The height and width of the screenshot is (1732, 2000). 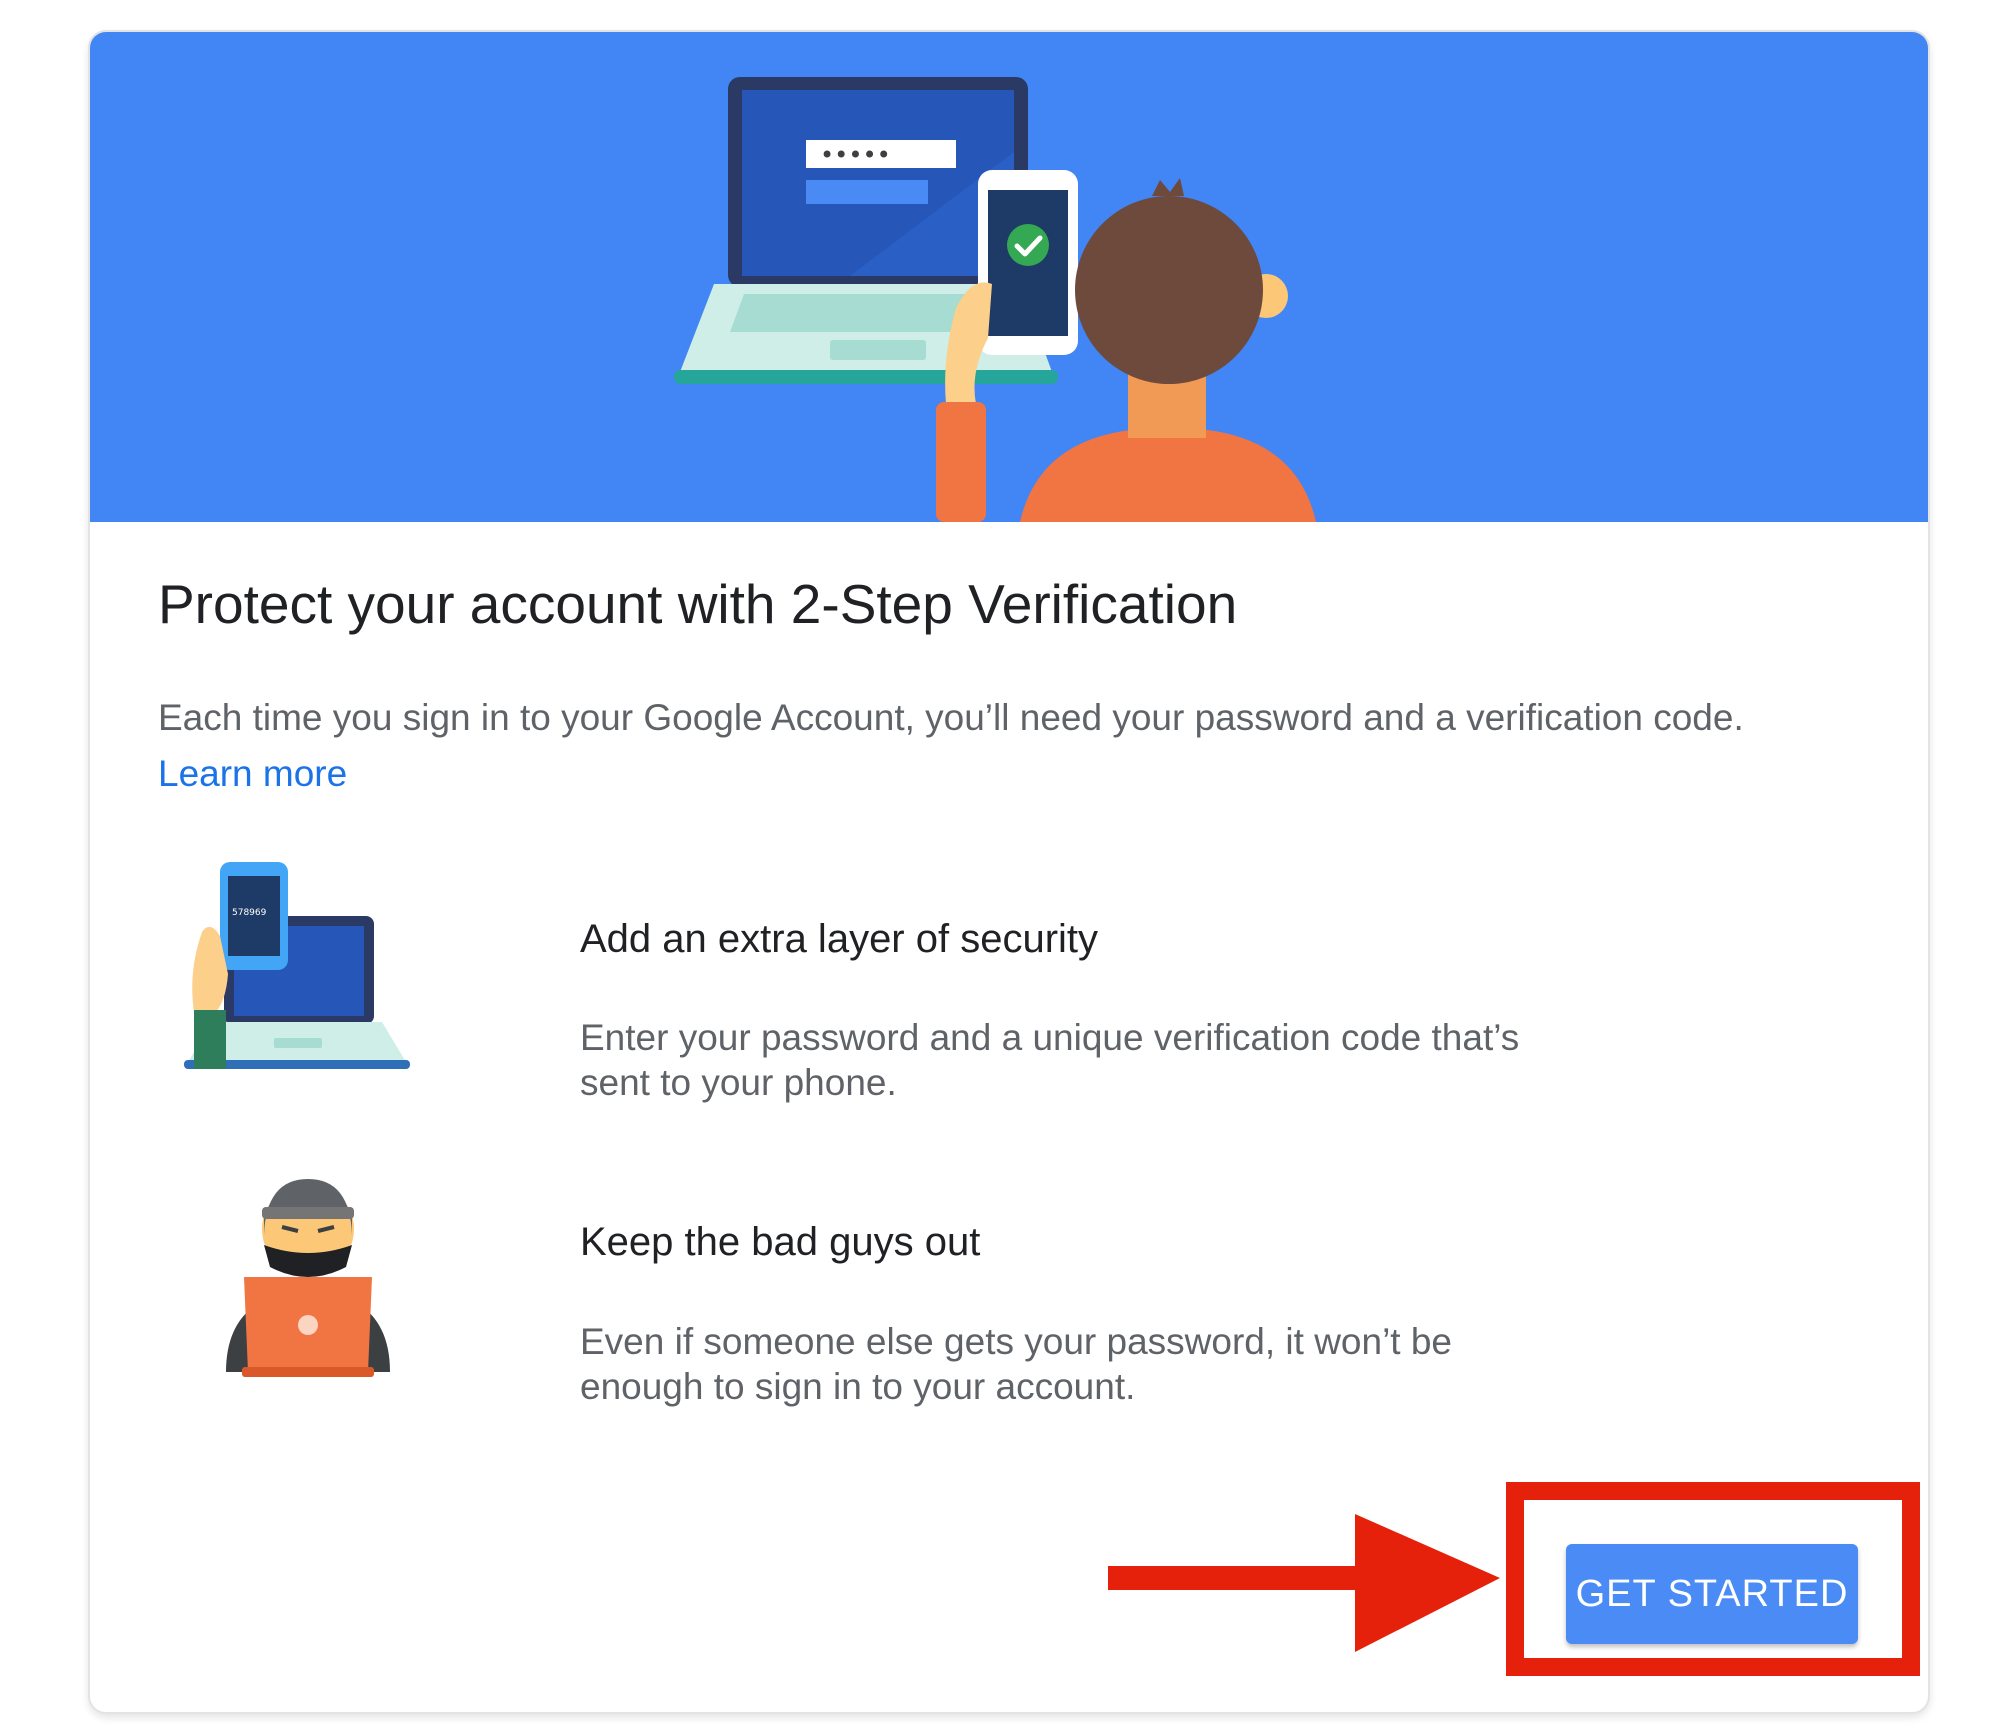 What do you see at coordinates (1304, 1583) in the screenshot?
I see `annotation-arrow` at bounding box center [1304, 1583].